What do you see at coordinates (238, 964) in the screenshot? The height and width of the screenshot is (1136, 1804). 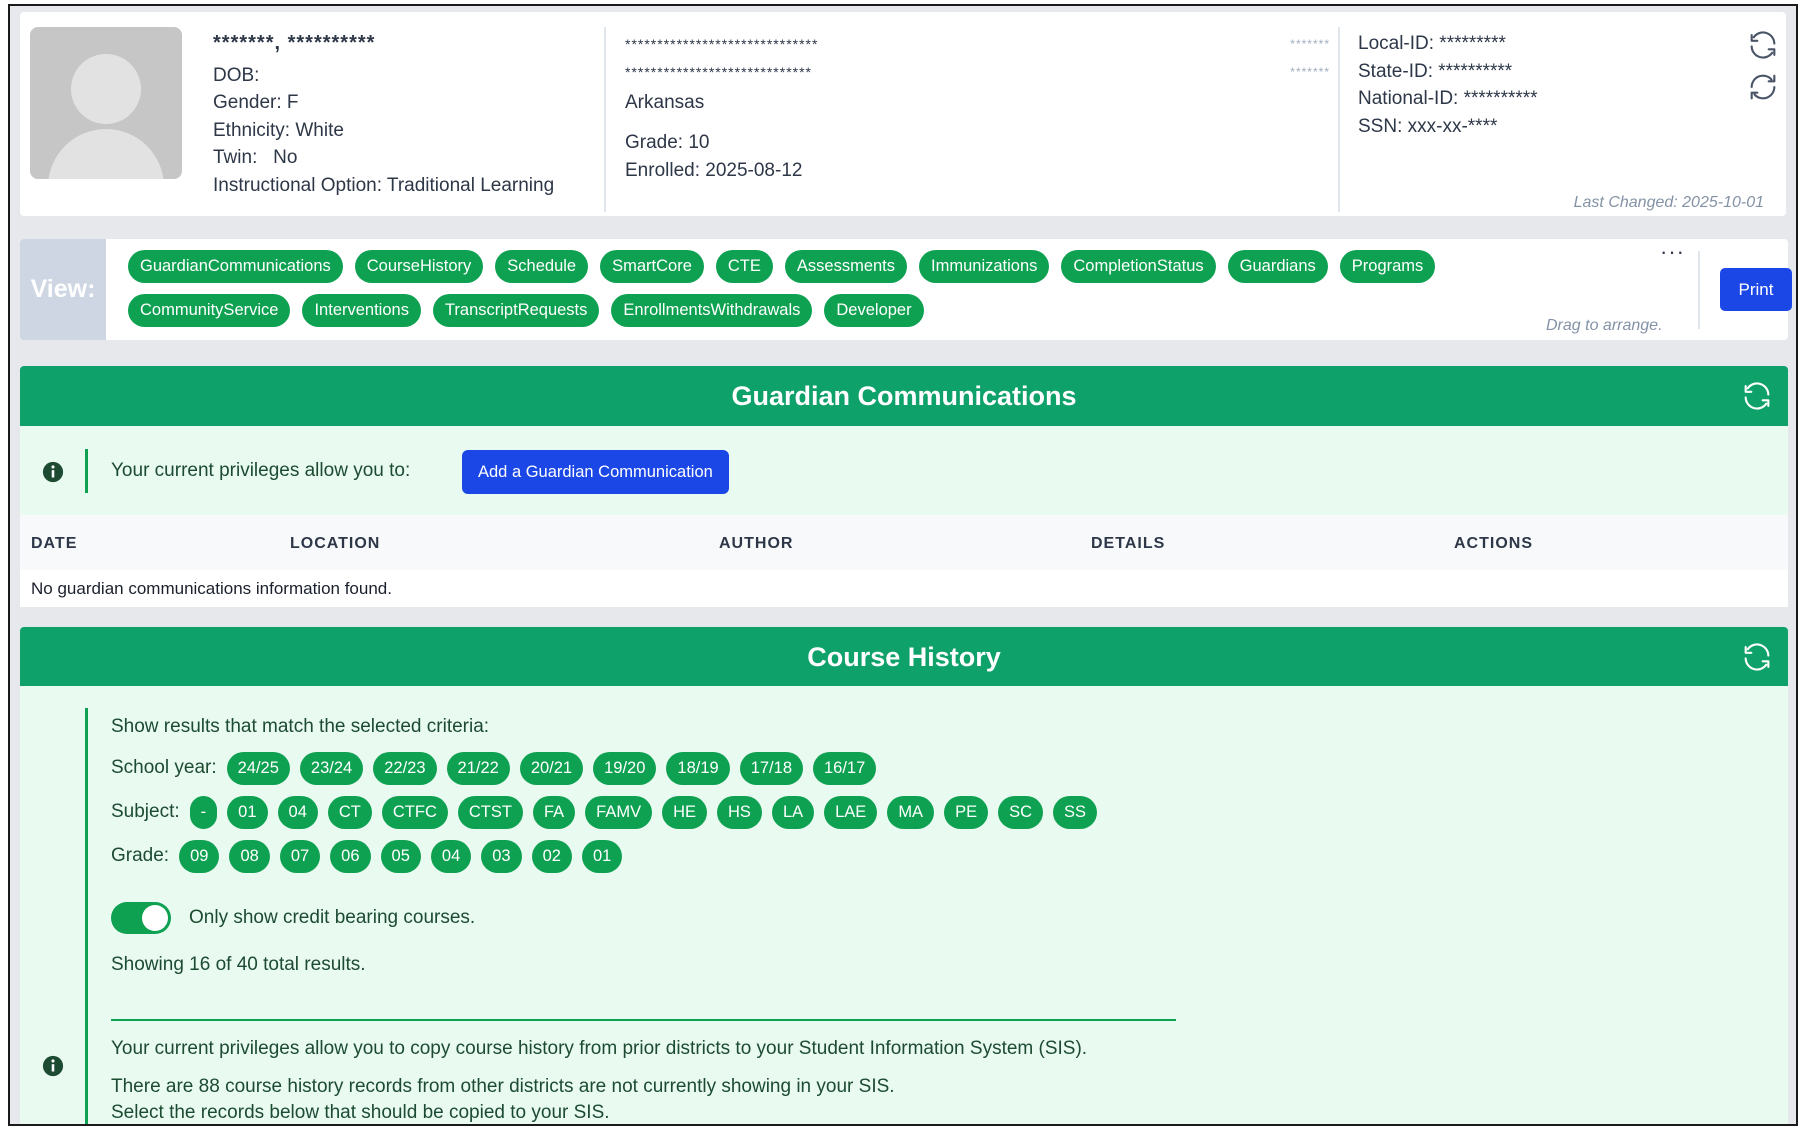 I see `results-count: Showing 16 of 40 total results.` at bounding box center [238, 964].